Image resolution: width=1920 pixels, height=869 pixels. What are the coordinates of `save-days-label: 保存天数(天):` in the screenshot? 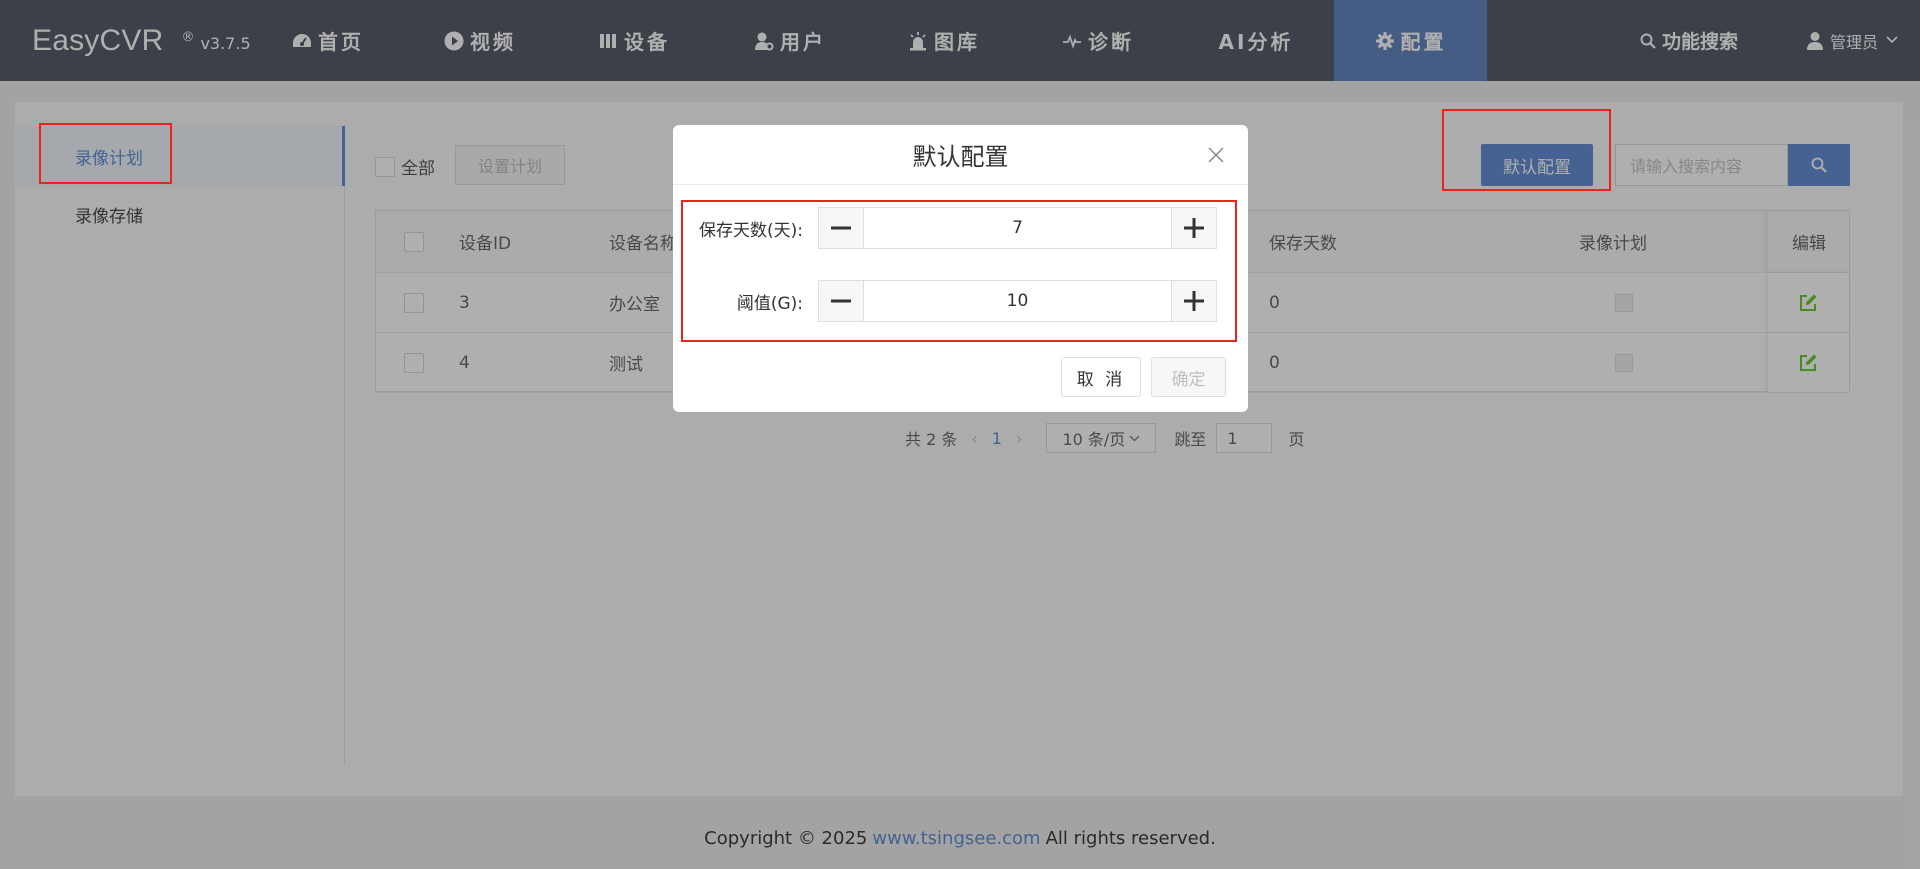 It's located at (751, 230).